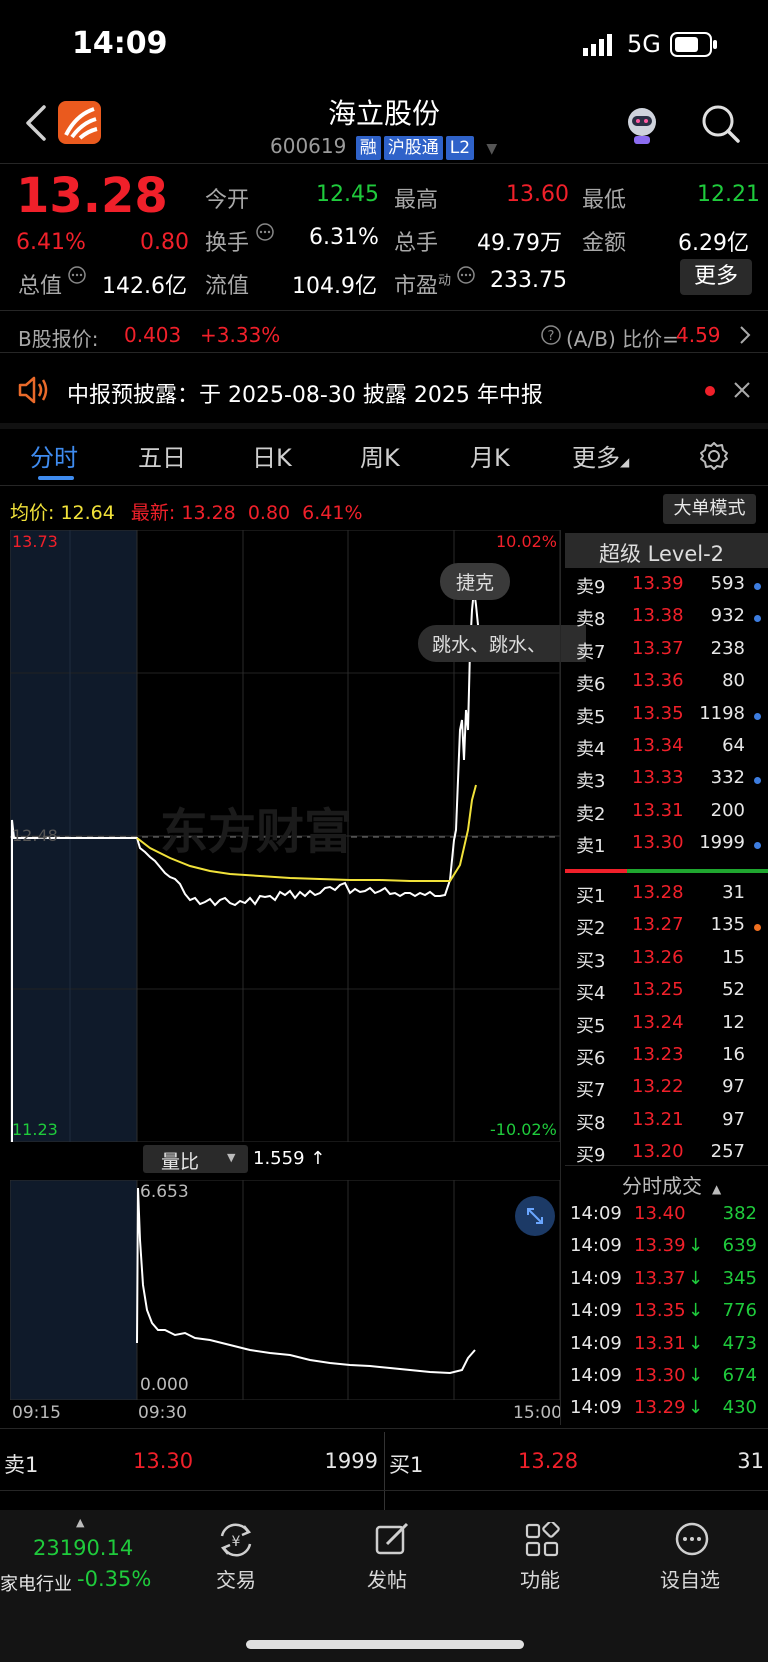  Describe the element at coordinates (709, 509) in the screenshot. I see `big-order-mode-button: 大单模式` at that location.